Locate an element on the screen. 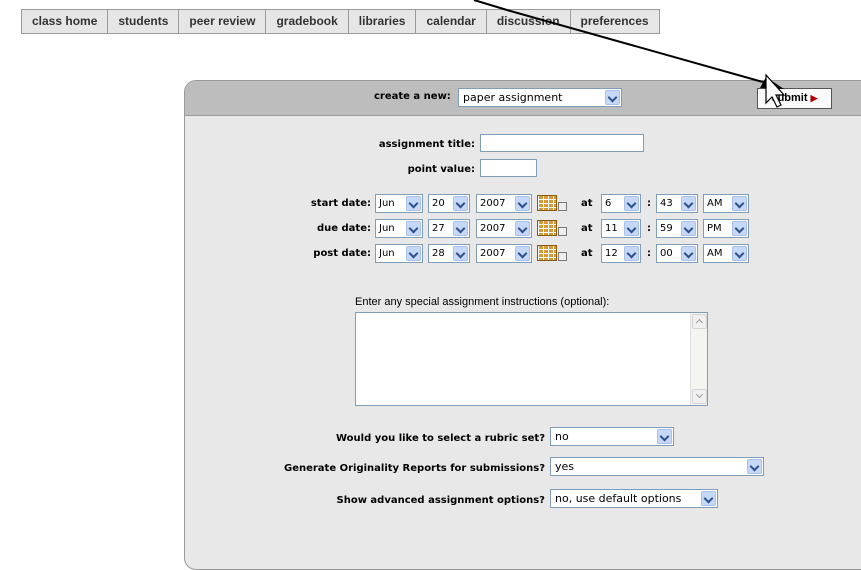 The height and width of the screenshot is (570, 861). start-year-select: 2007 is located at coordinates (504, 203).